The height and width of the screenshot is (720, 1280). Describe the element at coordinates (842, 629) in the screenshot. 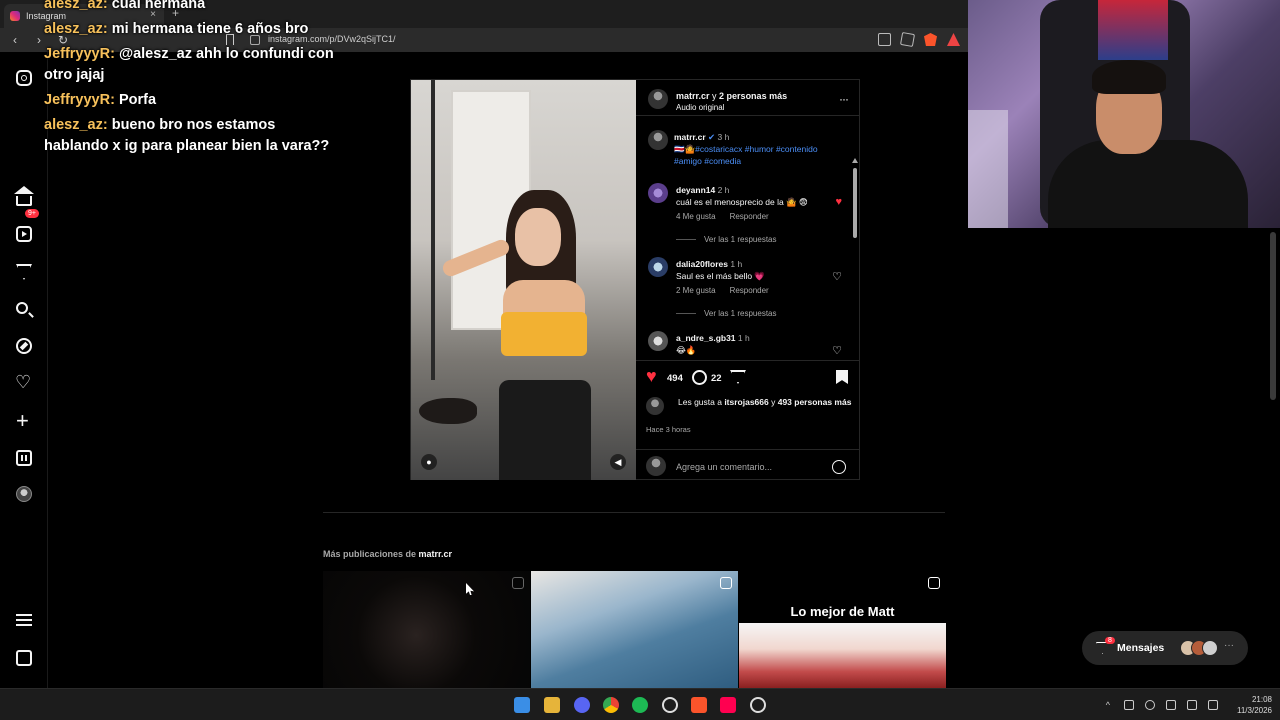

I see `post-thumbnail: Lo mejor de Matt` at that location.